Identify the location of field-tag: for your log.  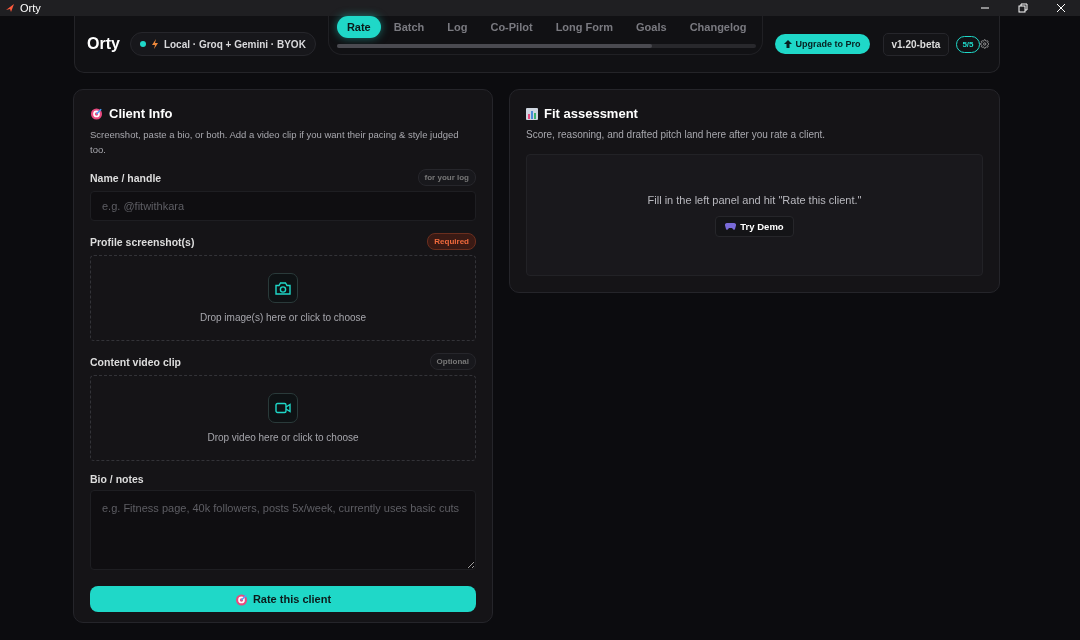
(446, 177).